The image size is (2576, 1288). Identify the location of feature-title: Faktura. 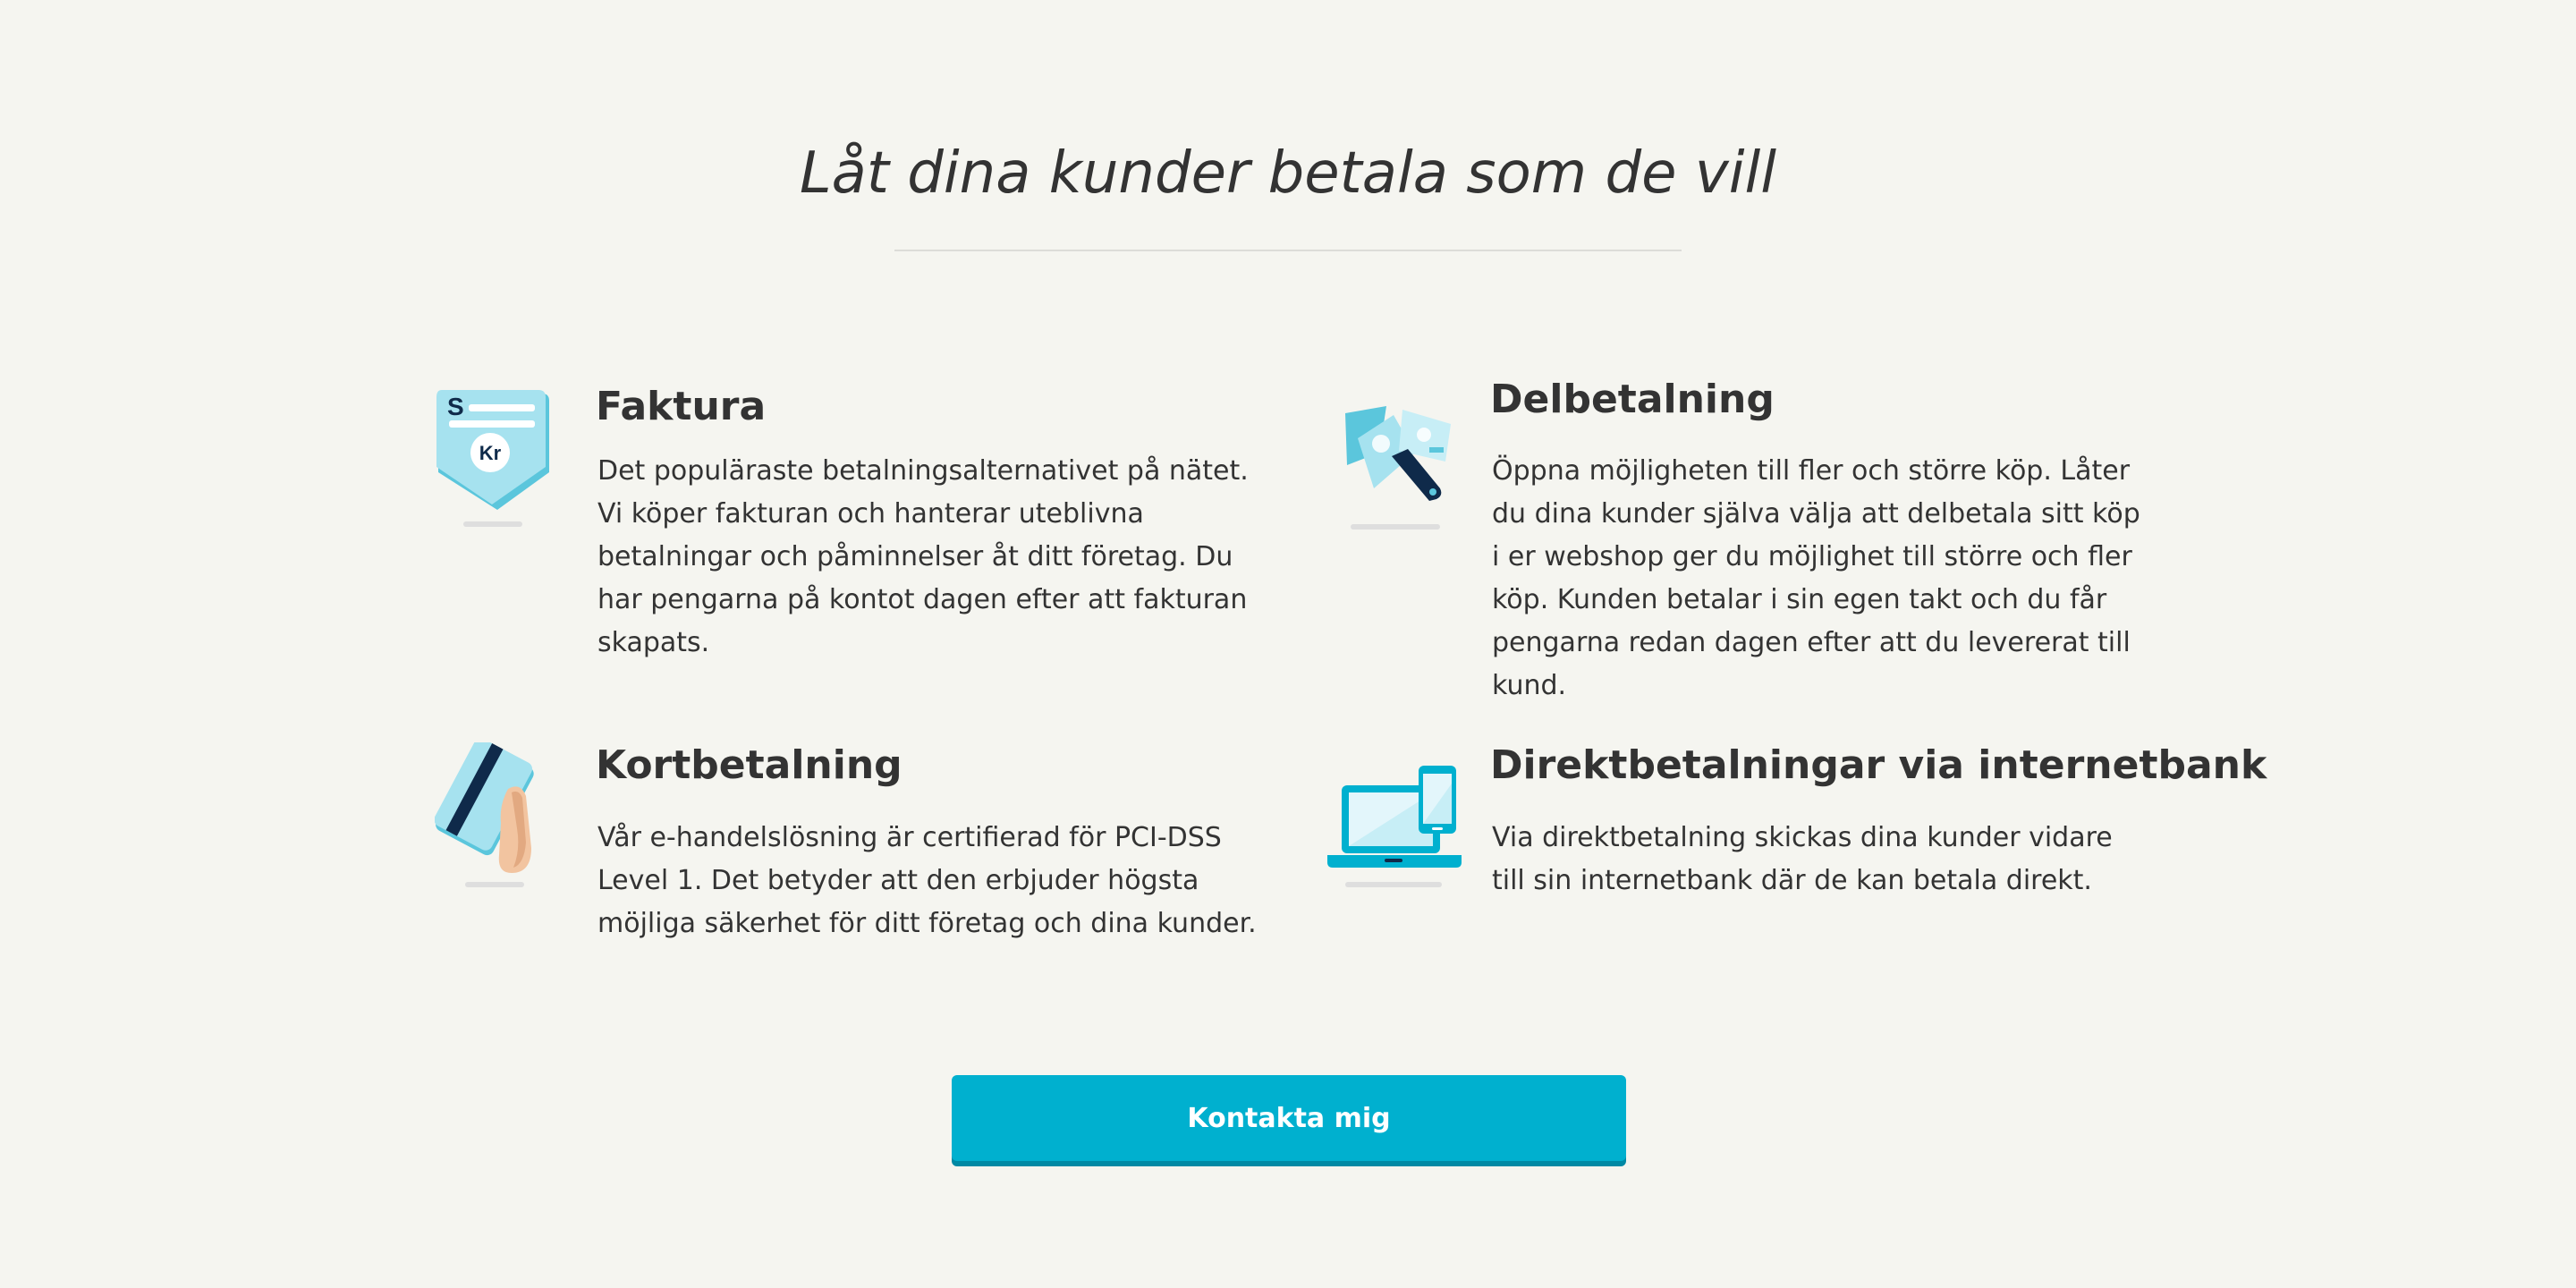
(681, 406).